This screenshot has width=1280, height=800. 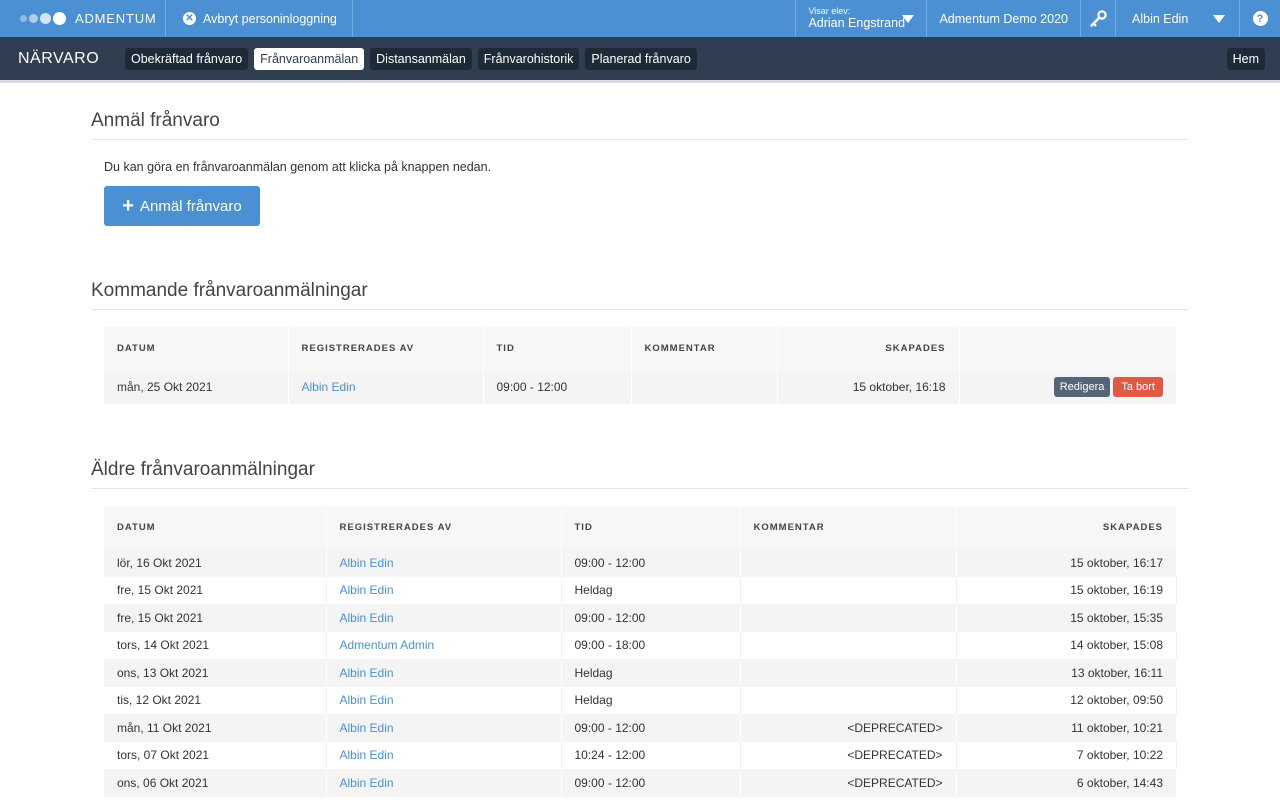 I want to click on tab-planned-absence: Planerad frånvaro, so click(x=641, y=58).